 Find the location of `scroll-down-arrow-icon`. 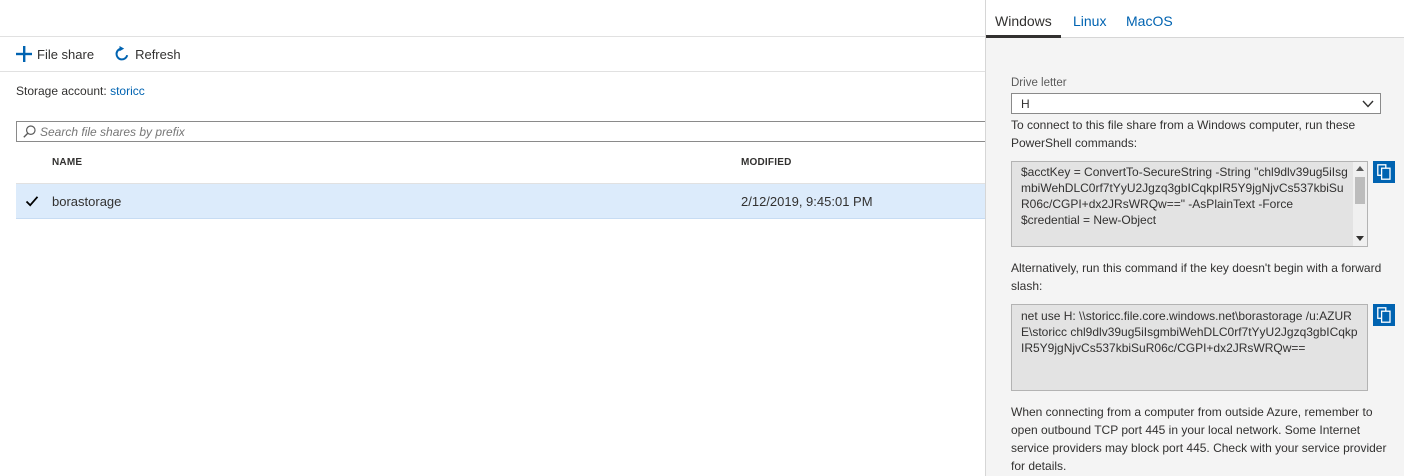

scroll-down-arrow-icon is located at coordinates (1360, 239).